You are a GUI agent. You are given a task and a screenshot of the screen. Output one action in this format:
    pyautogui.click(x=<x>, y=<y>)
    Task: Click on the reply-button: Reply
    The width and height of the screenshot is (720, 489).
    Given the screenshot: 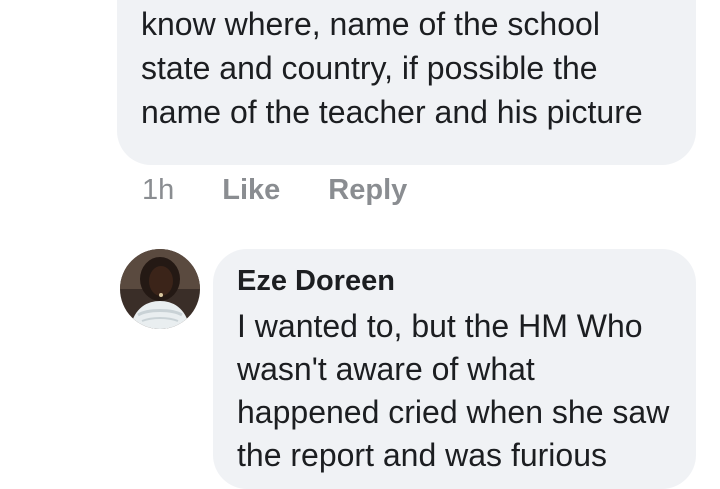 What is the action you would take?
    pyautogui.click(x=367, y=190)
    